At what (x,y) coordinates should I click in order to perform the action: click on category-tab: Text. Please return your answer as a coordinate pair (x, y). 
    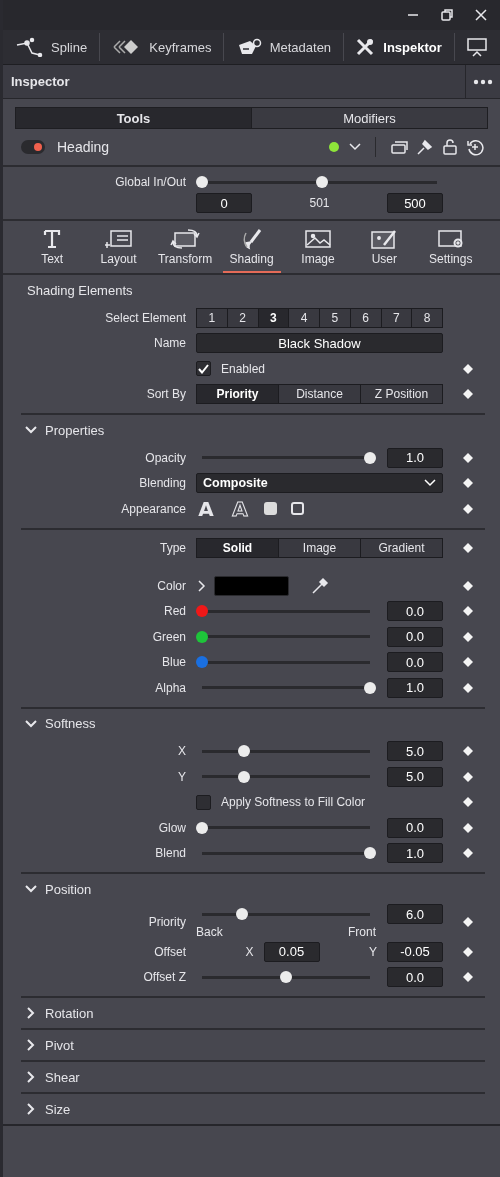
    Looking at the image, I should click on (52, 249).